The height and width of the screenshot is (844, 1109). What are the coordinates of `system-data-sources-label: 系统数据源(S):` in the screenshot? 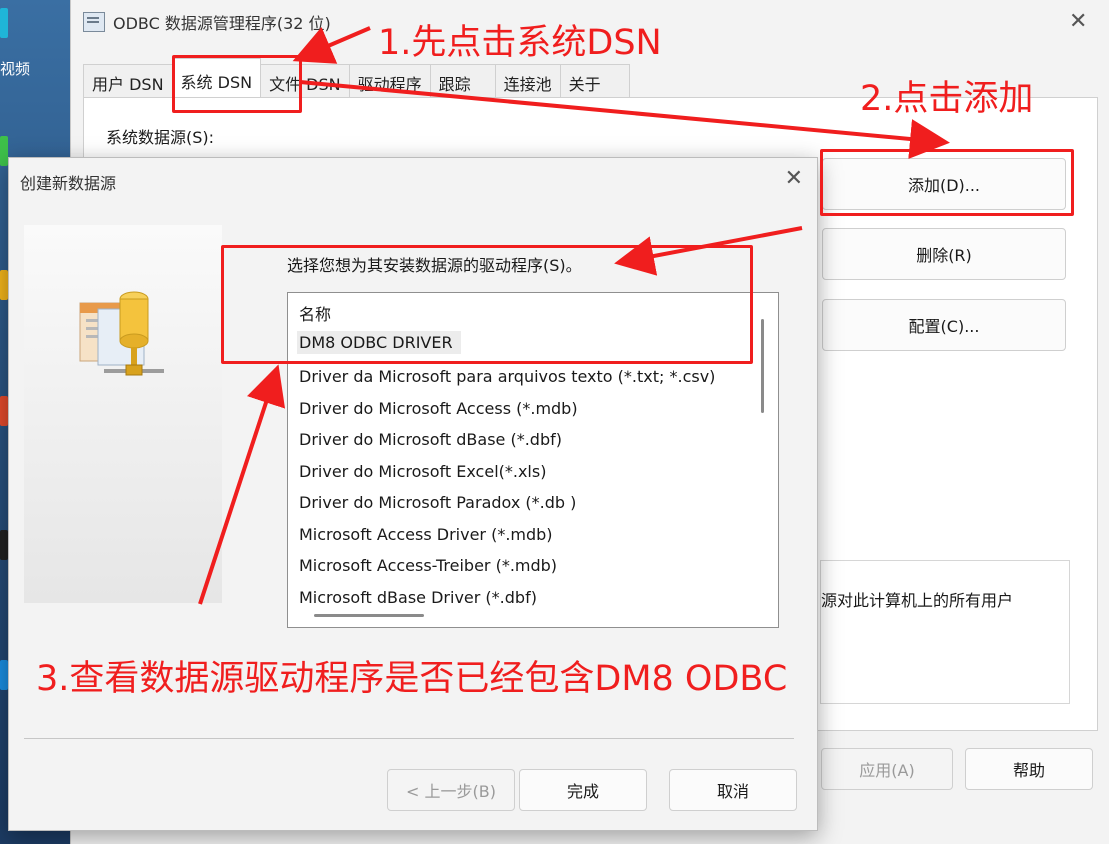 It's located at (160, 137).